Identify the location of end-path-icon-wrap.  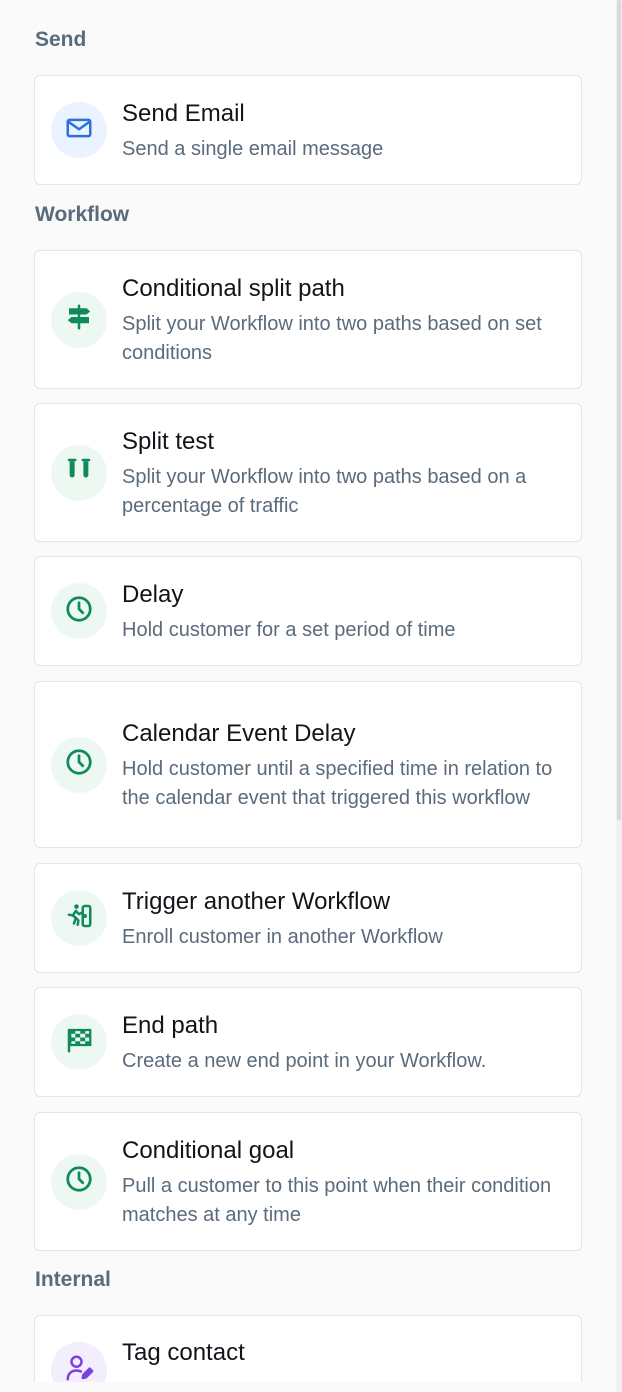
(79, 1042).